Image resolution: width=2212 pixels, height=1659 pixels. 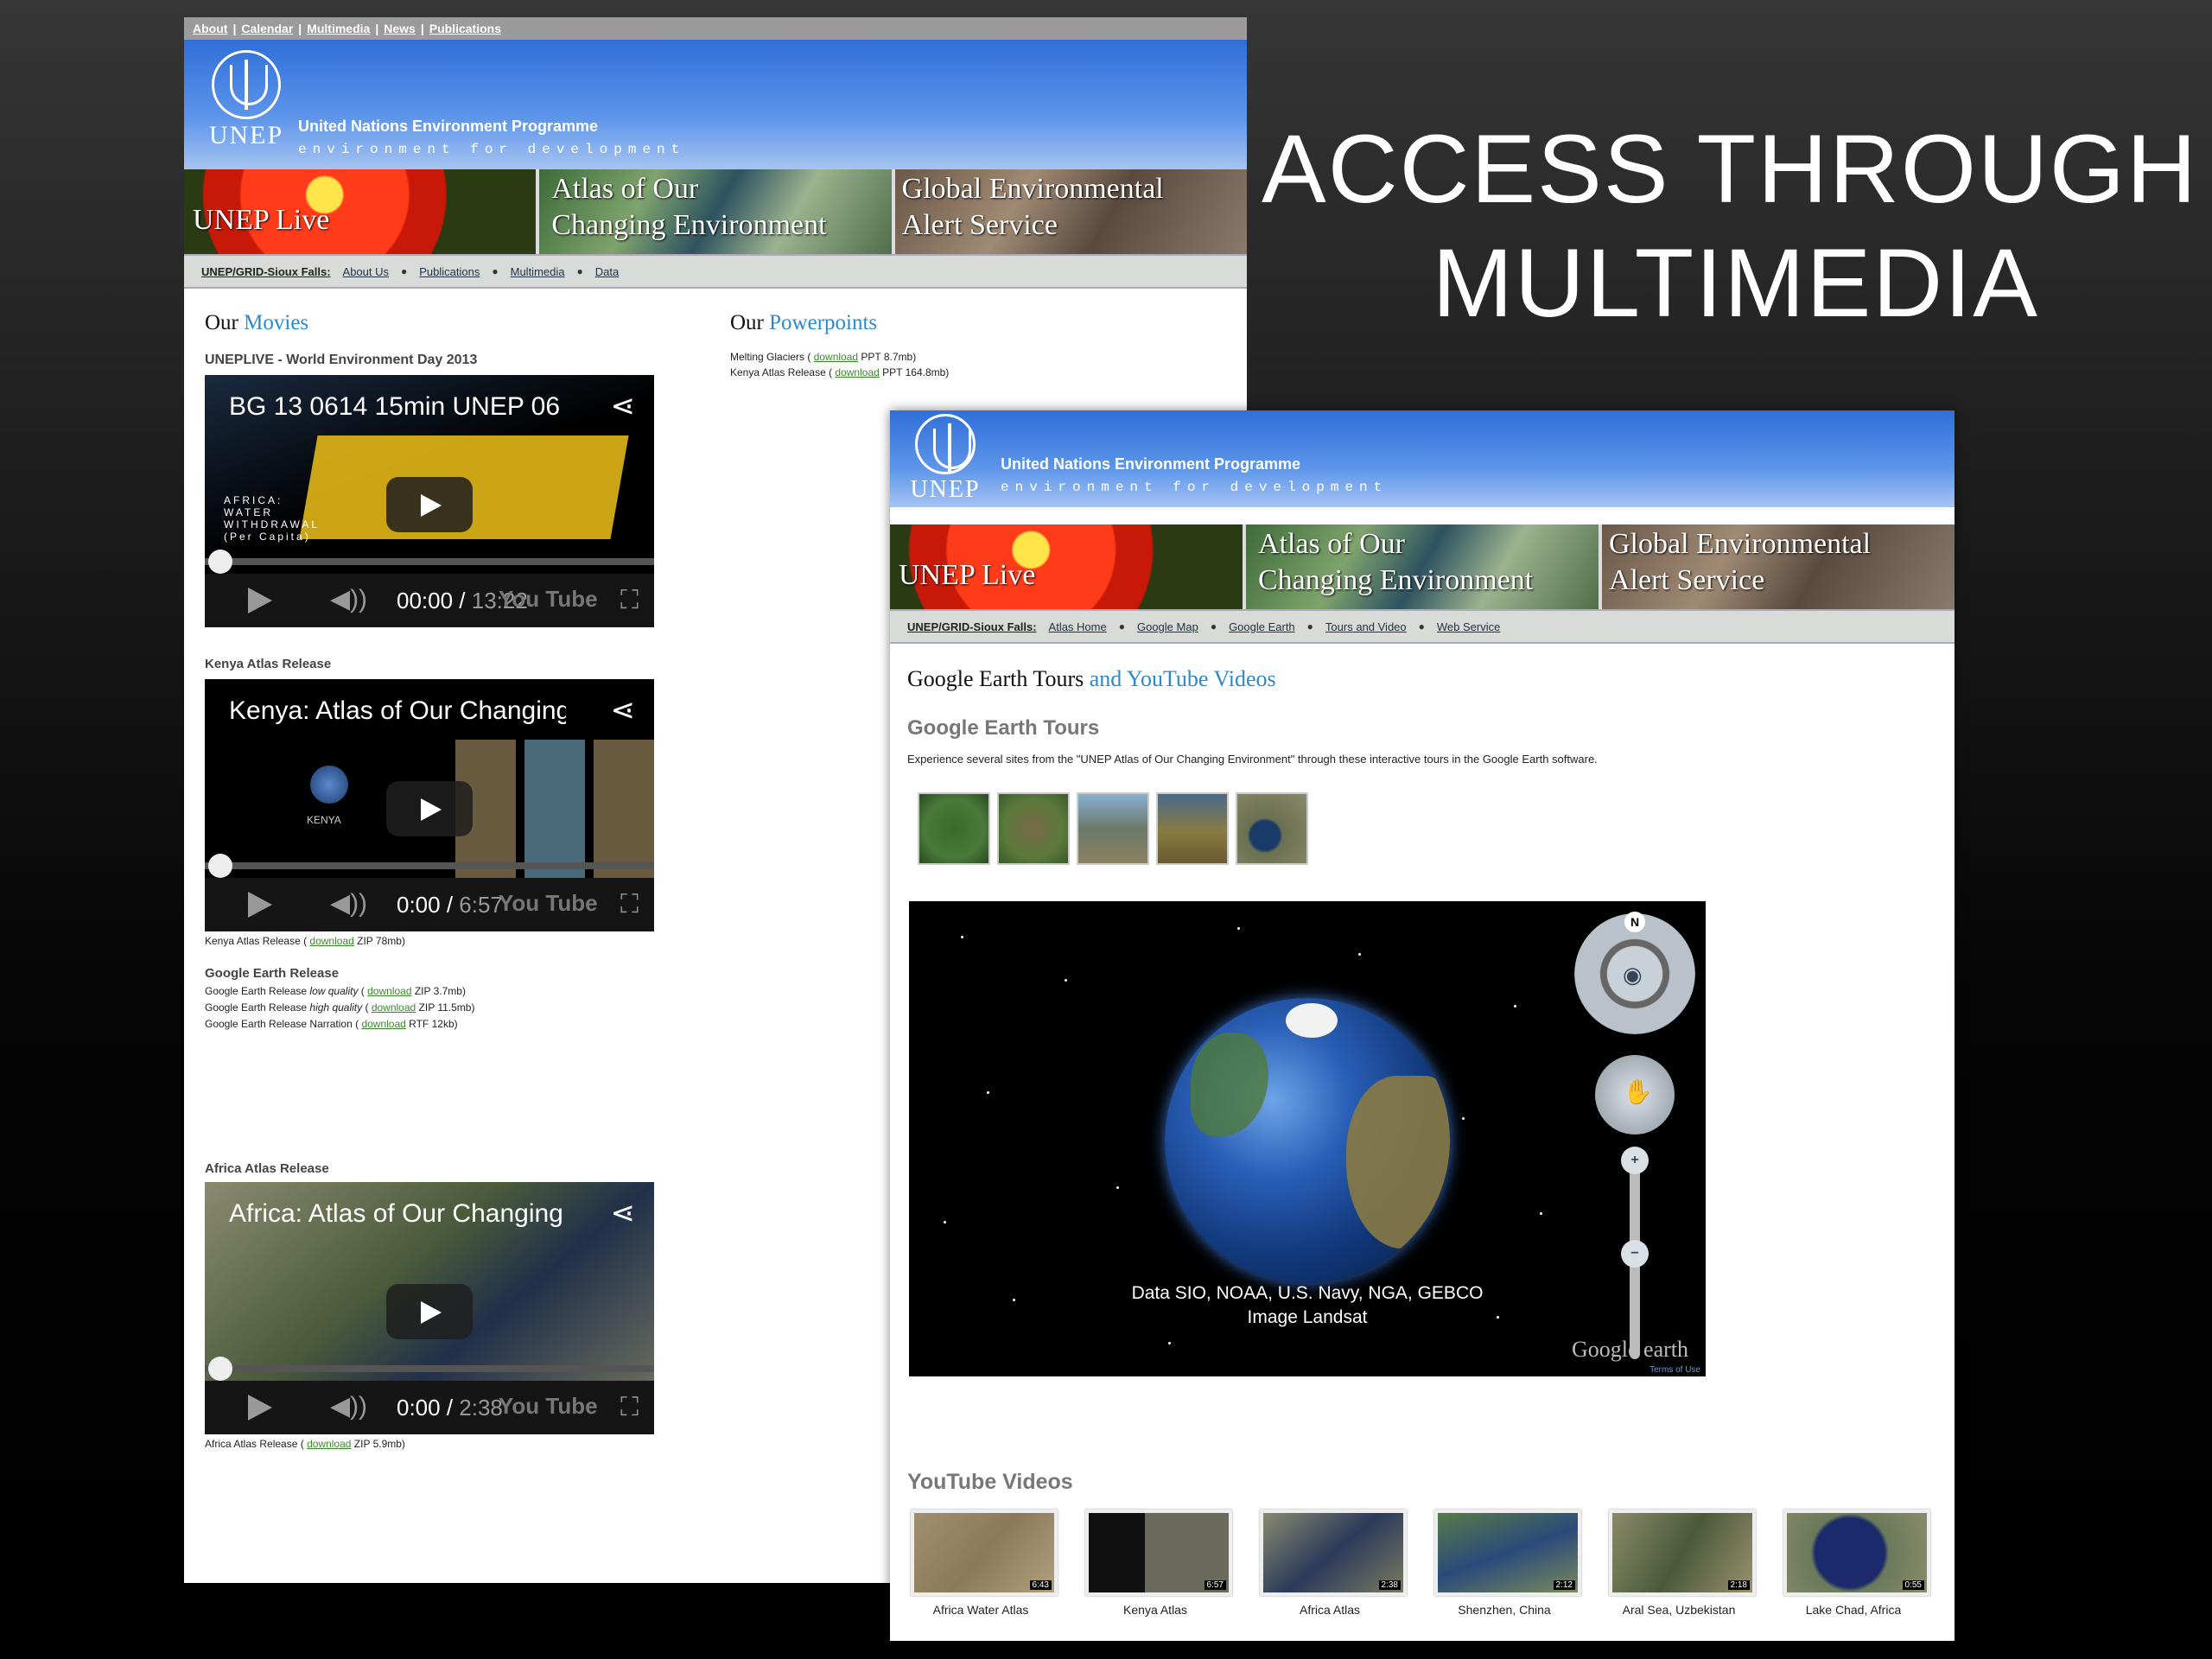 What do you see at coordinates (450, 1408) in the screenshot?
I see `video-time: 0:00 / 2:38` at bounding box center [450, 1408].